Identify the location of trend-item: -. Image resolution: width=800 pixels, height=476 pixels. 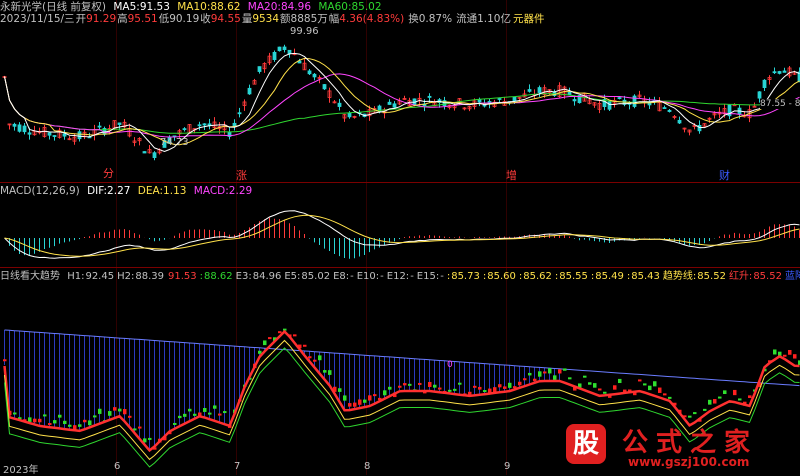
(352, 276).